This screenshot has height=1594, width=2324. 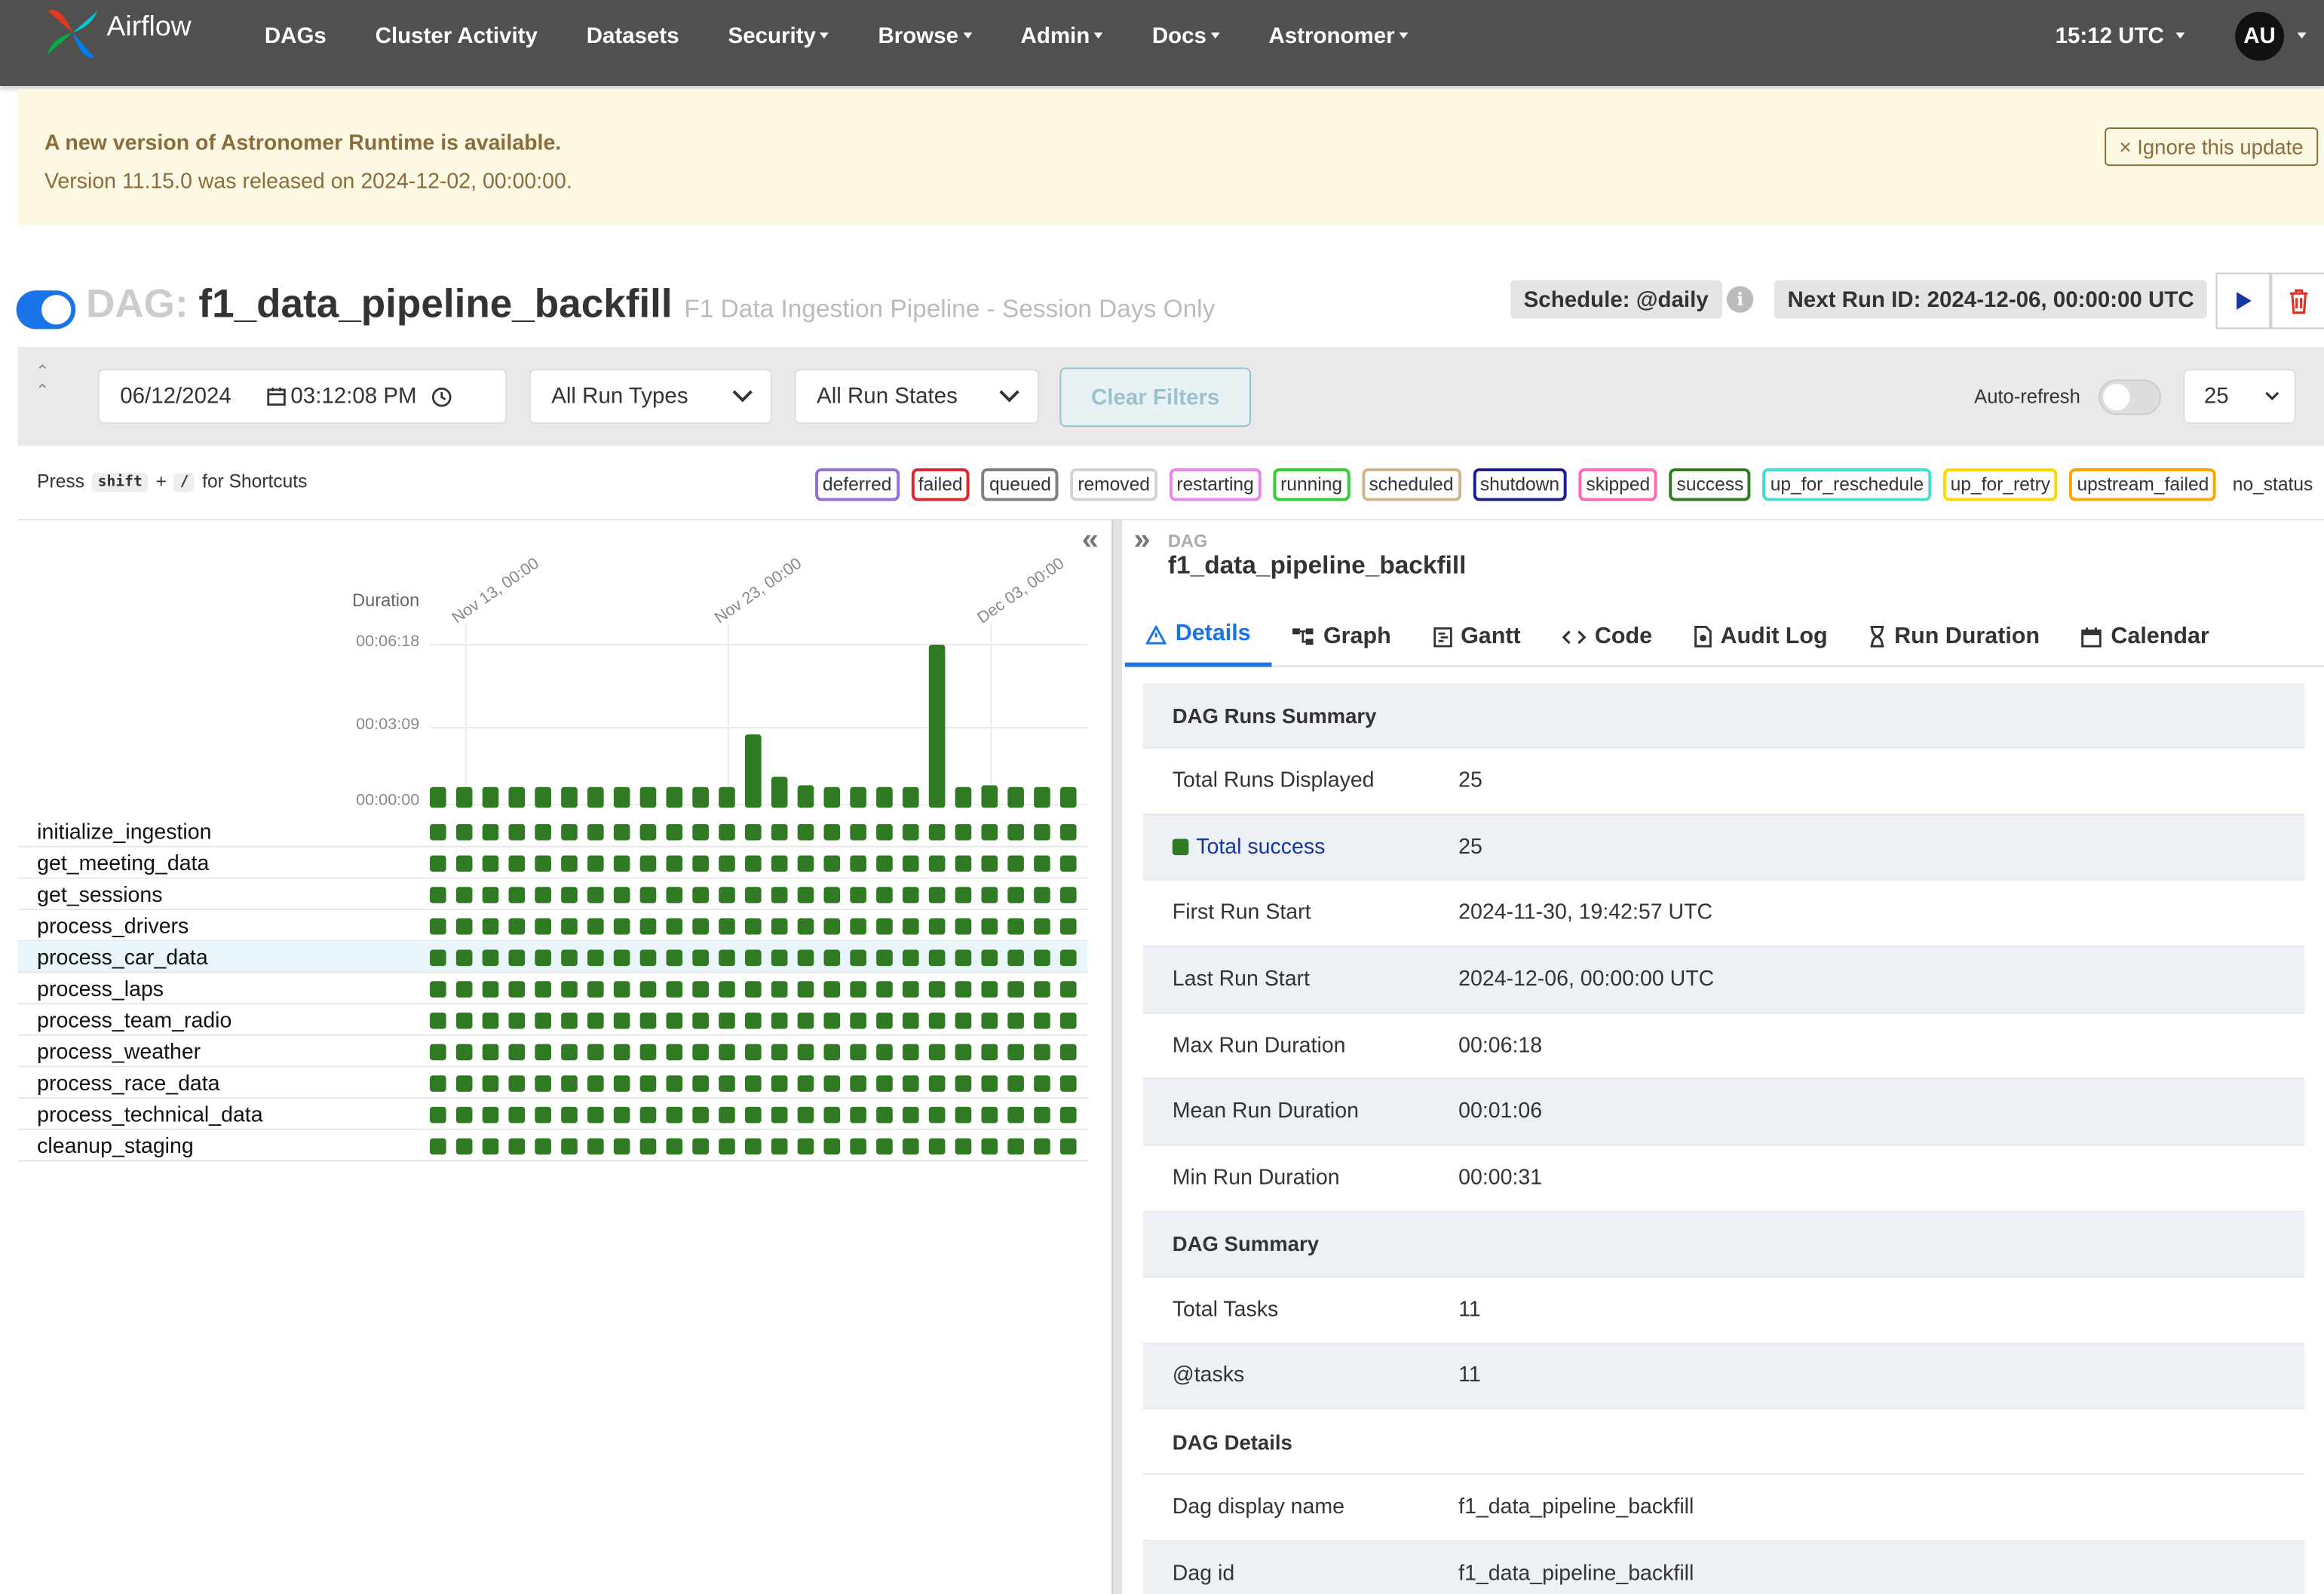 I want to click on legend-restarting: restarting, so click(x=1215, y=484).